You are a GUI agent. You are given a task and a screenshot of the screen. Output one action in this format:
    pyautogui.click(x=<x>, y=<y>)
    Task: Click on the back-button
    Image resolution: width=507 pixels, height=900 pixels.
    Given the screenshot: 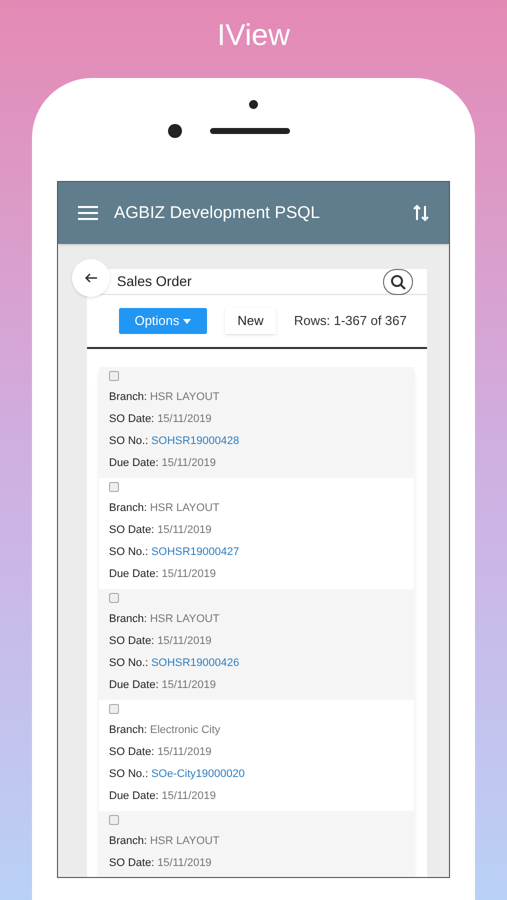 What is the action you would take?
    pyautogui.click(x=91, y=278)
    